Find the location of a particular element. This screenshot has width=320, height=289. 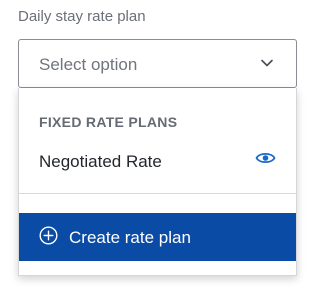

select-placeholder: Select option is located at coordinates (88, 64).